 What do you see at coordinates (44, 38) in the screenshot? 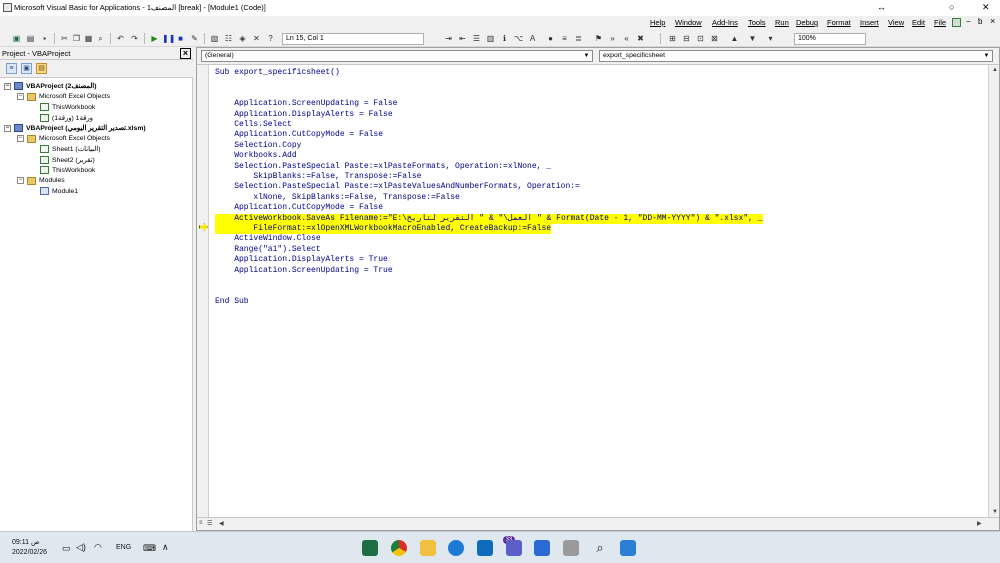
I see `save-icon: ▪` at bounding box center [44, 38].